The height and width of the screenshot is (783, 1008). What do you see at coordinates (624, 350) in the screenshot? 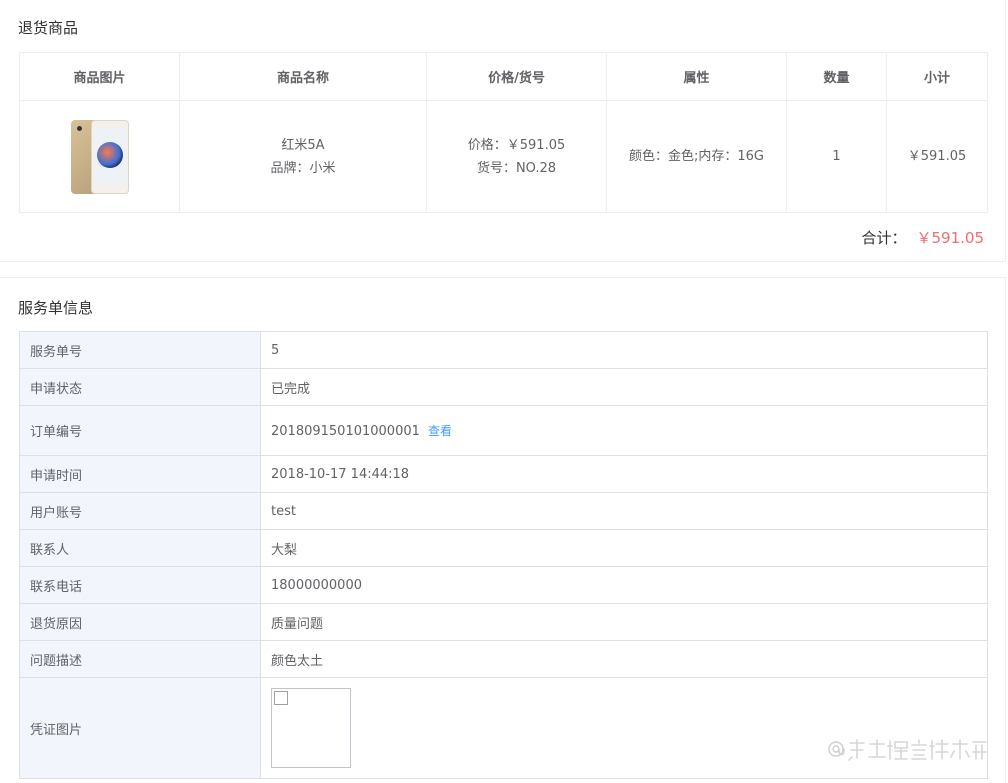
I see `info-value: 5` at bounding box center [624, 350].